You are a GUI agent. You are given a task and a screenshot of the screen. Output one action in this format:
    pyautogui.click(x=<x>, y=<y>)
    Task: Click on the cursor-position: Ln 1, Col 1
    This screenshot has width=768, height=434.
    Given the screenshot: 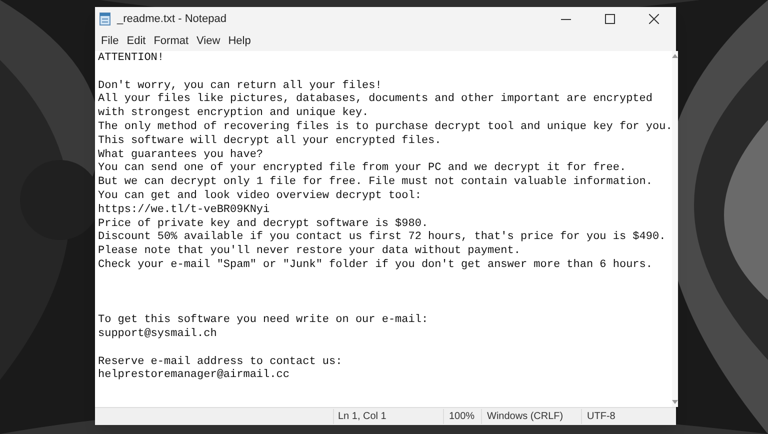 What is the action you would take?
    pyautogui.click(x=362, y=416)
    